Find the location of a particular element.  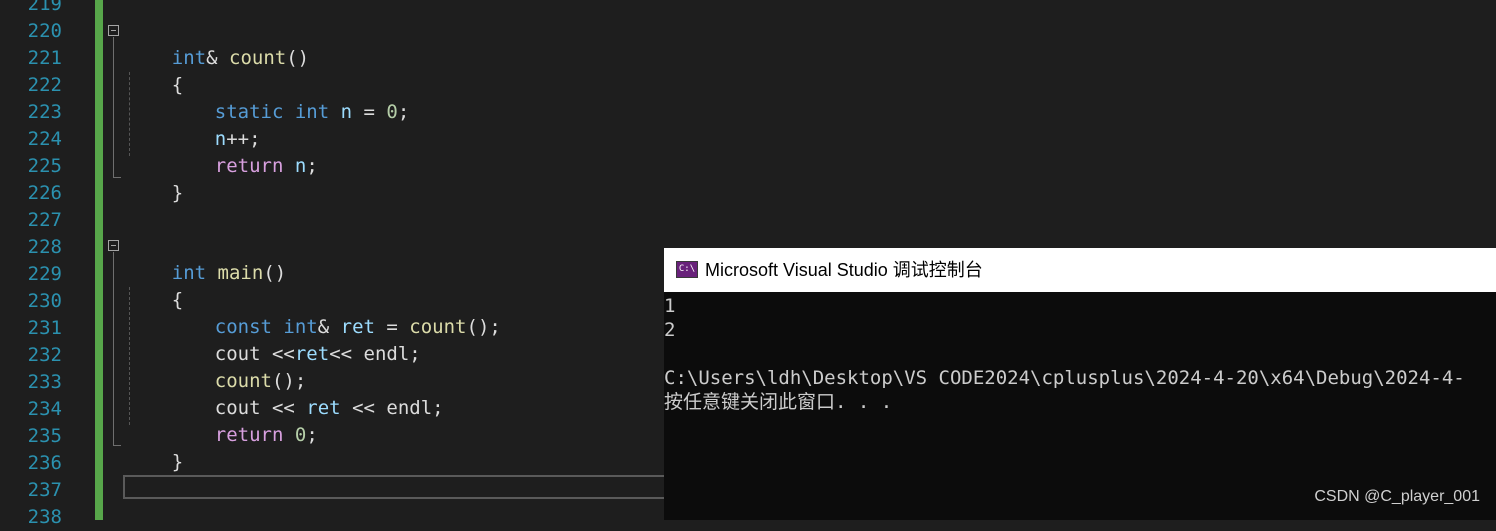

console-output-line: 按任意键关闭此窗口. . . is located at coordinates (778, 402).